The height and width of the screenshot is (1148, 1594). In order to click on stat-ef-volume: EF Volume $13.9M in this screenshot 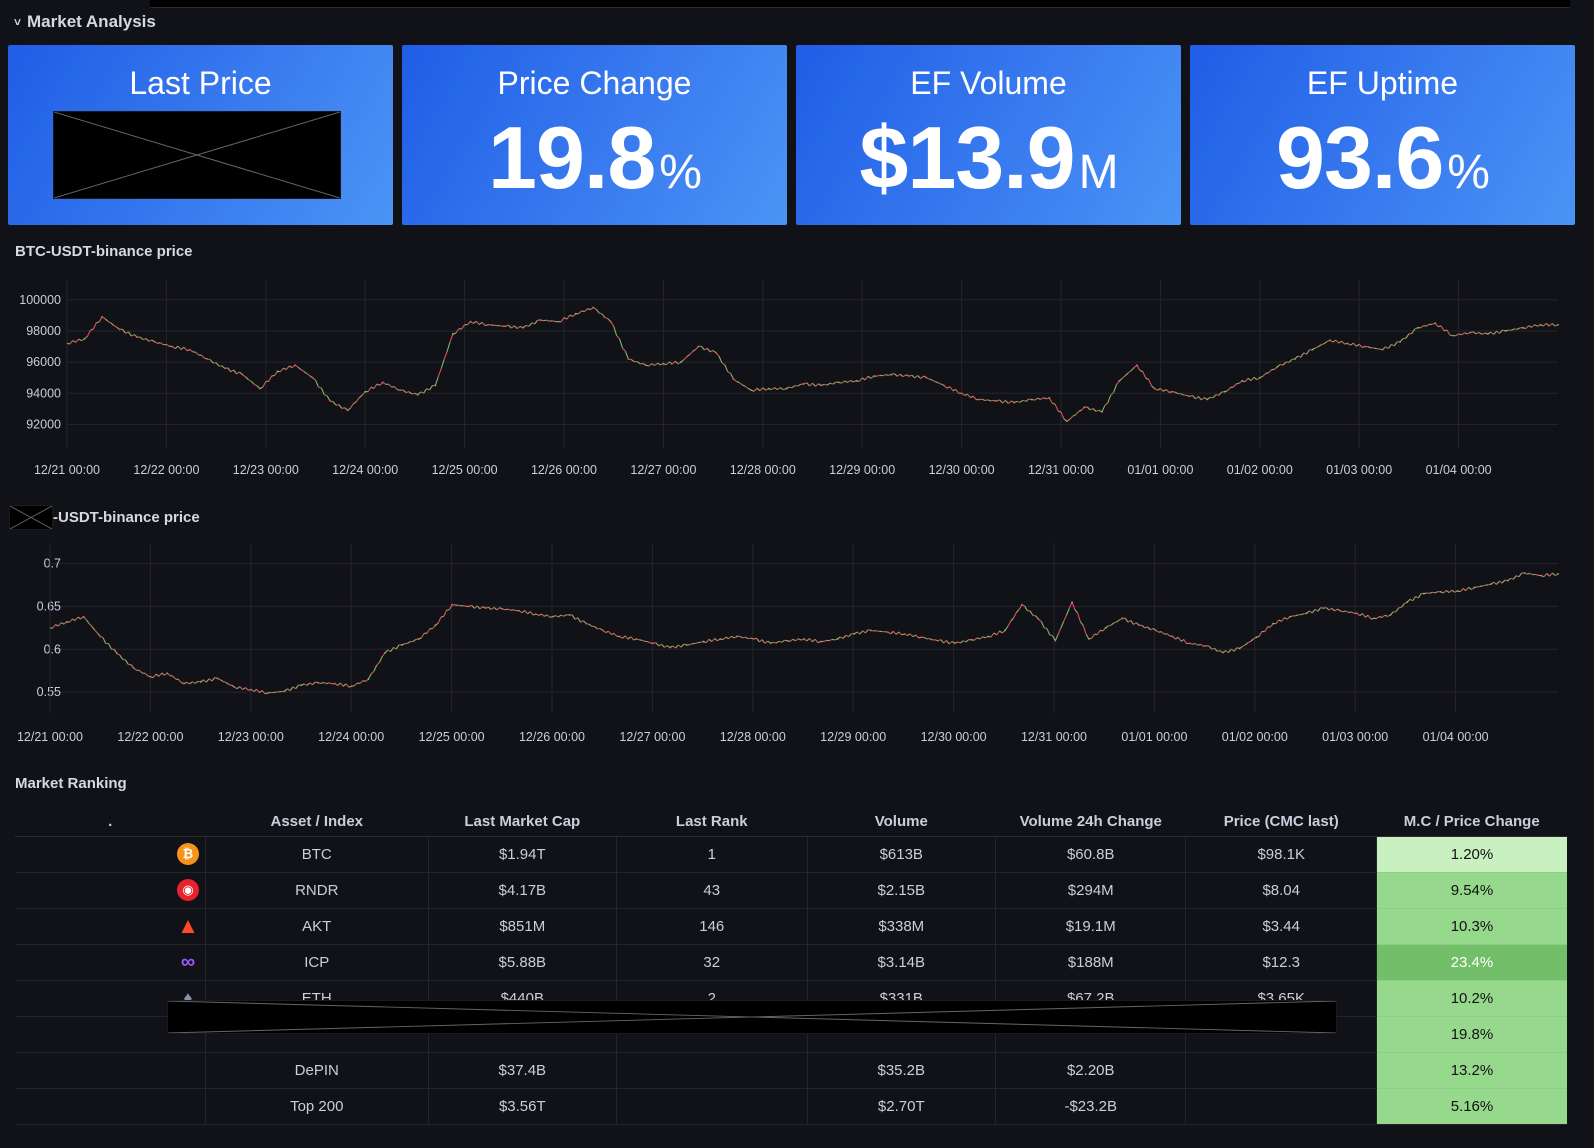, I will do `click(988, 135)`.